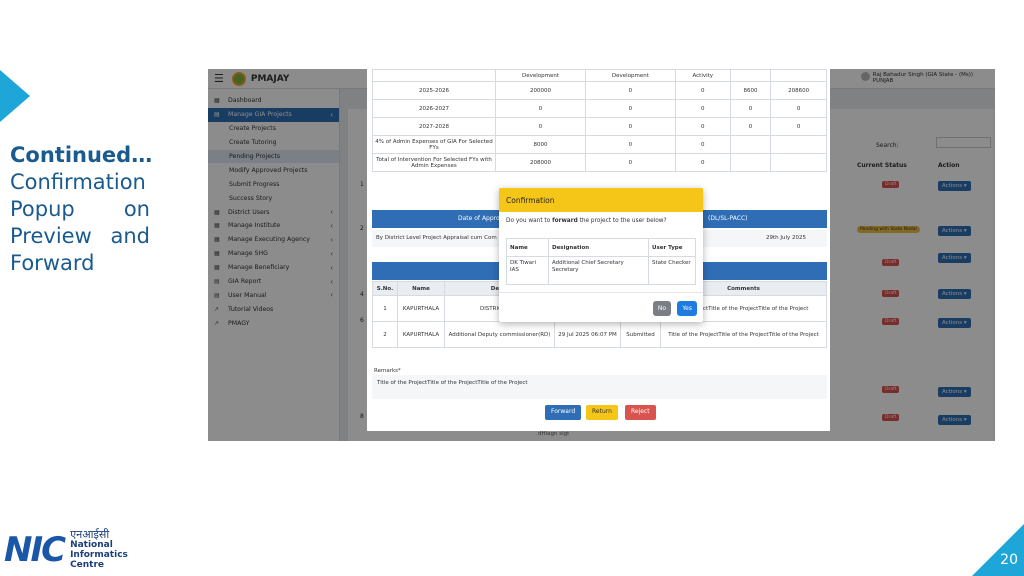 The height and width of the screenshot is (576, 1024). I want to click on table-cell: 208600, so click(798, 90).